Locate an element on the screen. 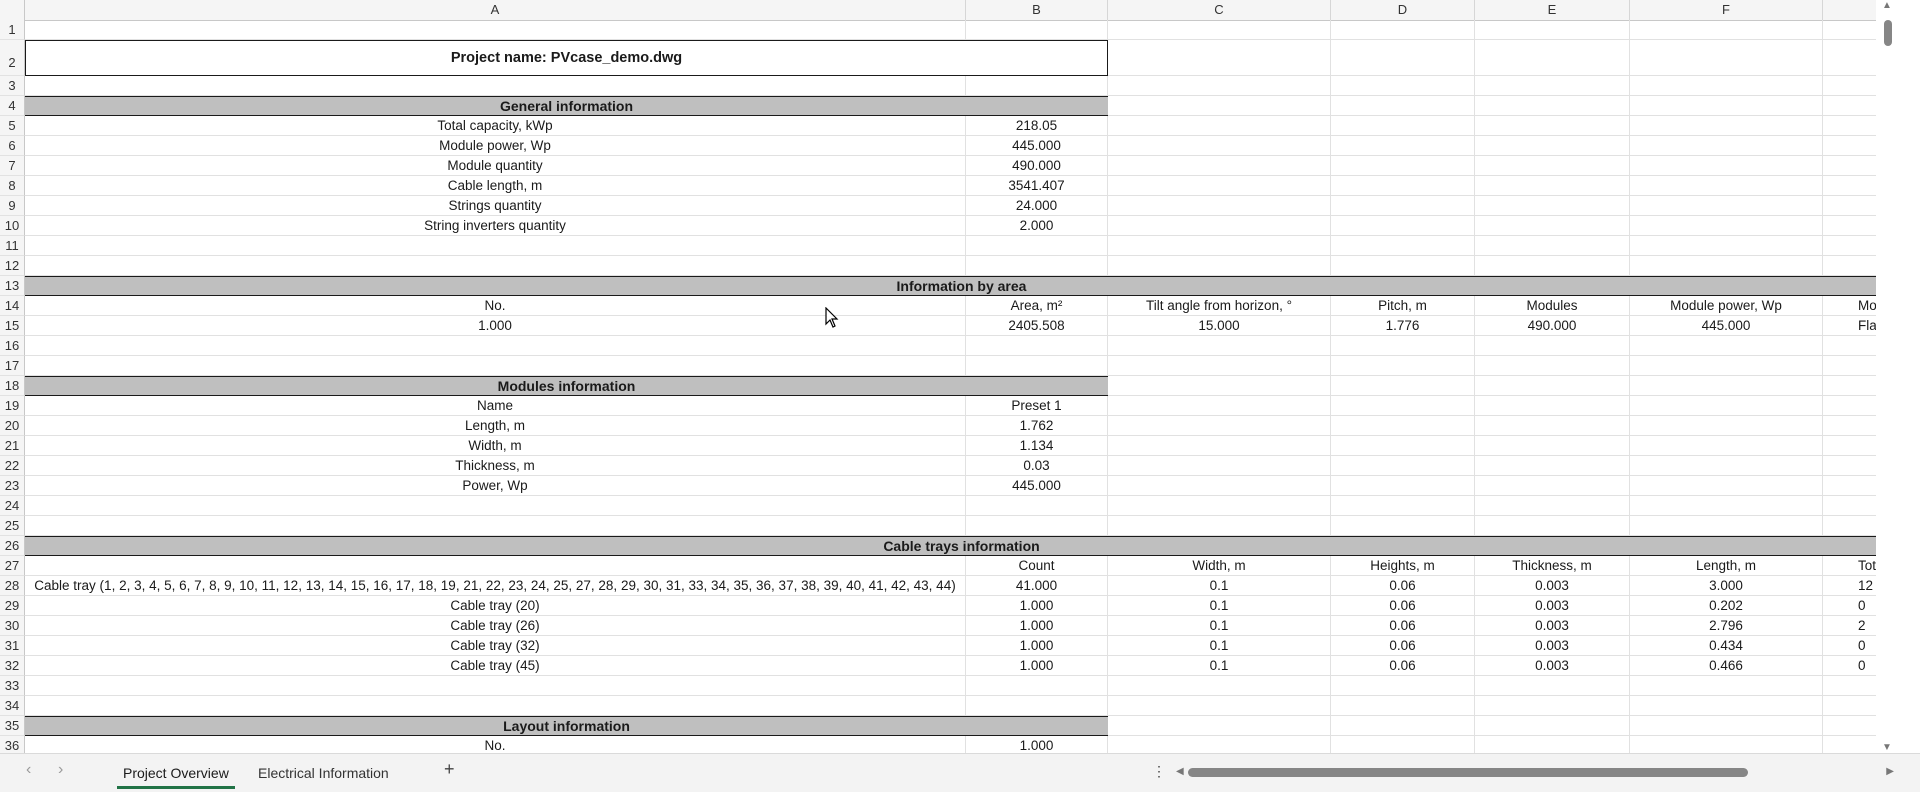 The height and width of the screenshot is (792, 1920). row-header: 31 is located at coordinates (12, 646).